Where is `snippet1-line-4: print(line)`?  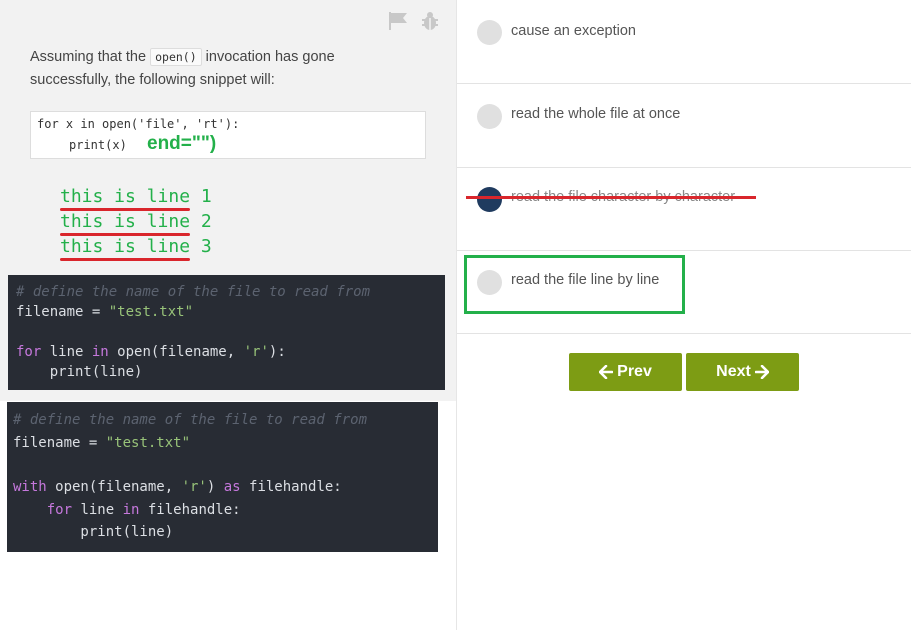 snippet1-line-4: print(line) is located at coordinates (79, 372).